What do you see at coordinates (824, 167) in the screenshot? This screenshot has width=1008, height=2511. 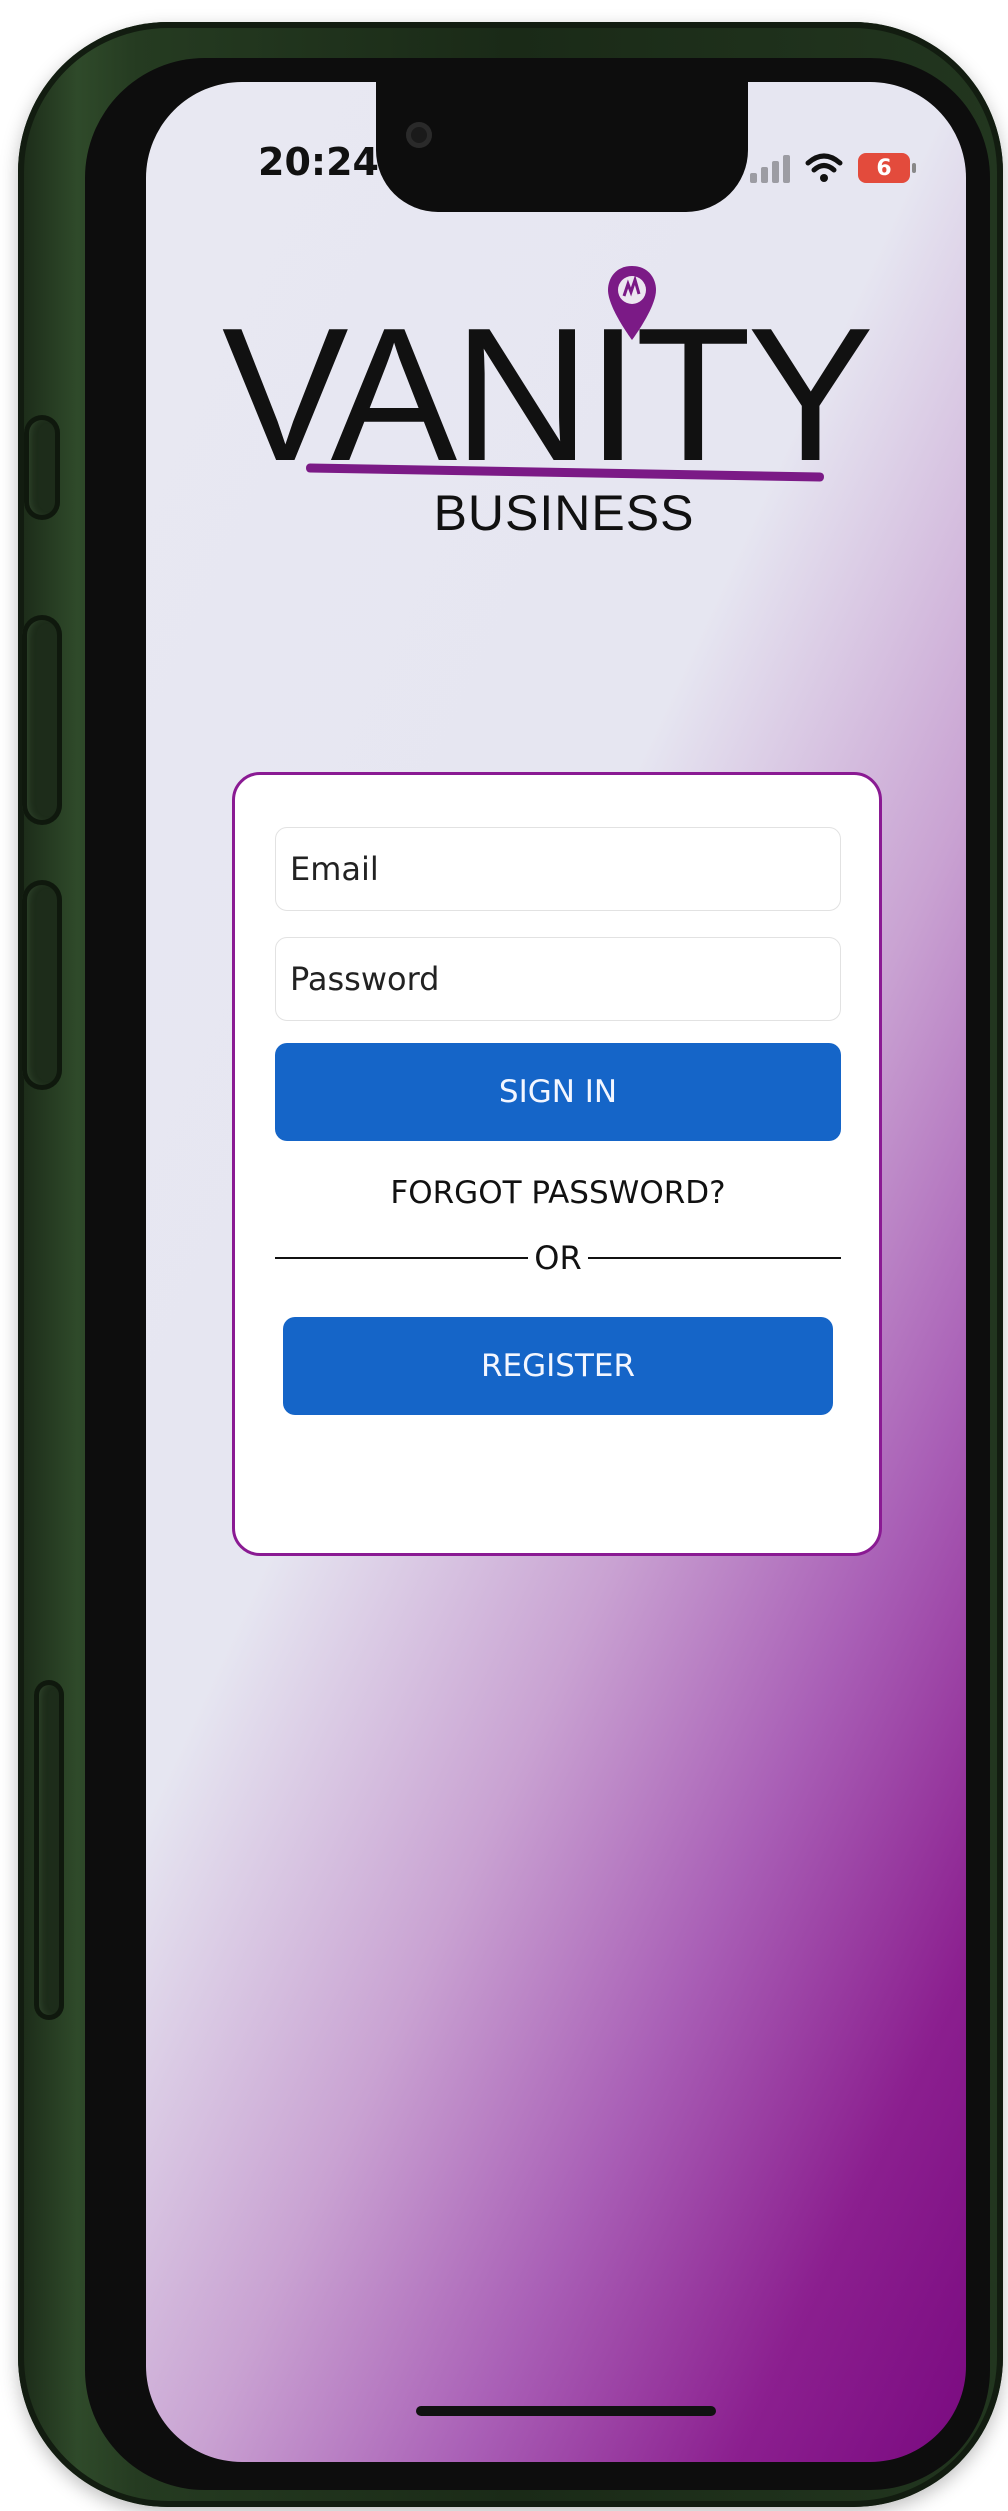 I see `wifi-icon` at bounding box center [824, 167].